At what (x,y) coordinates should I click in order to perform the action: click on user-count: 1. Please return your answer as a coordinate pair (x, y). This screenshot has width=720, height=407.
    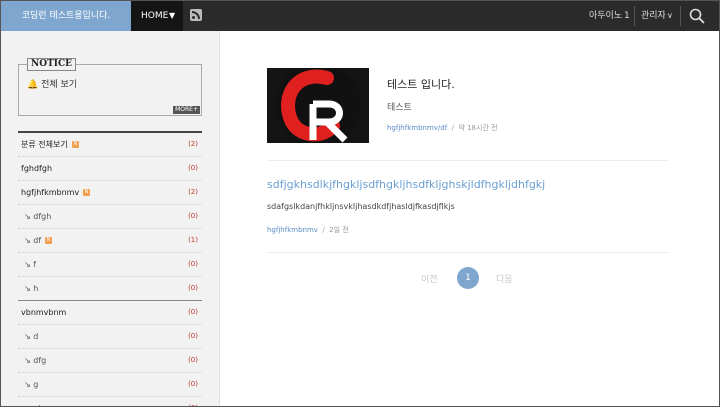
    Looking at the image, I should click on (627, 16).